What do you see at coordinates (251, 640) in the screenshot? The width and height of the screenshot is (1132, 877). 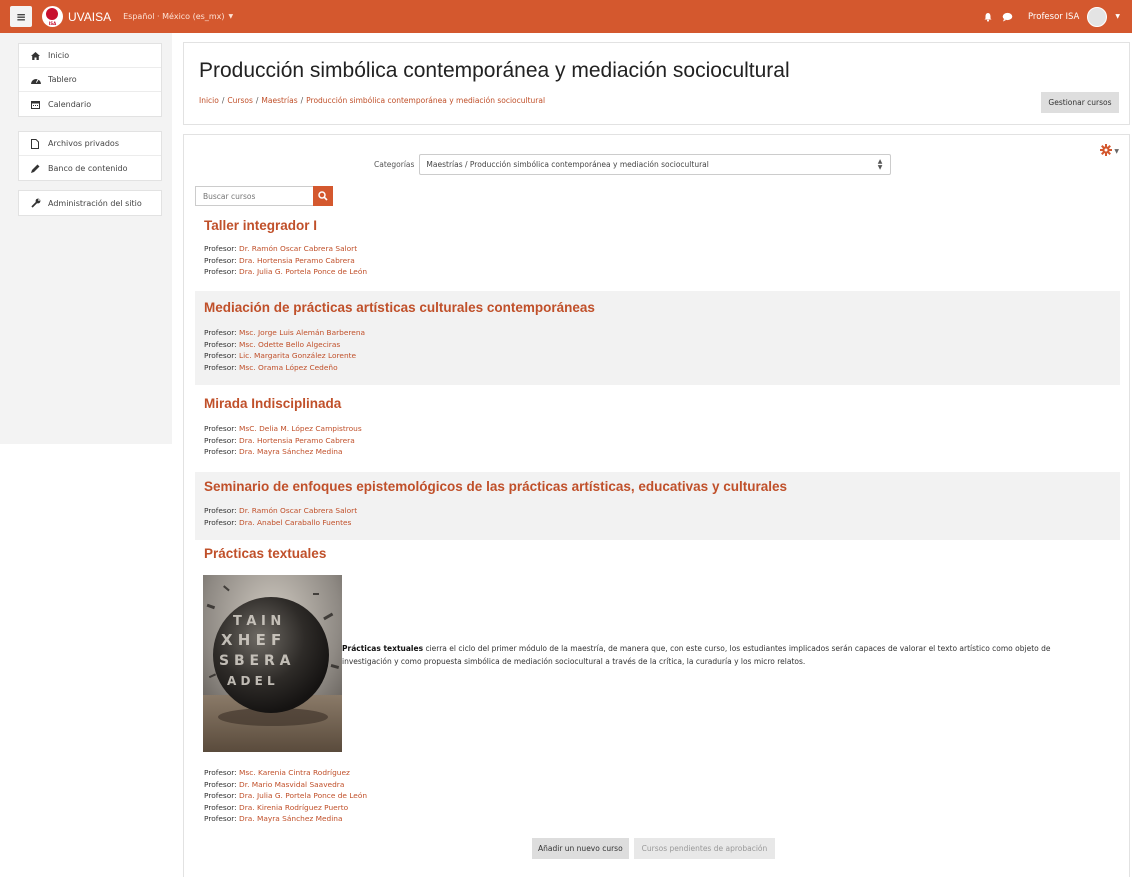 I see `svg-text: X H E F` at bounding box center [251, 640].